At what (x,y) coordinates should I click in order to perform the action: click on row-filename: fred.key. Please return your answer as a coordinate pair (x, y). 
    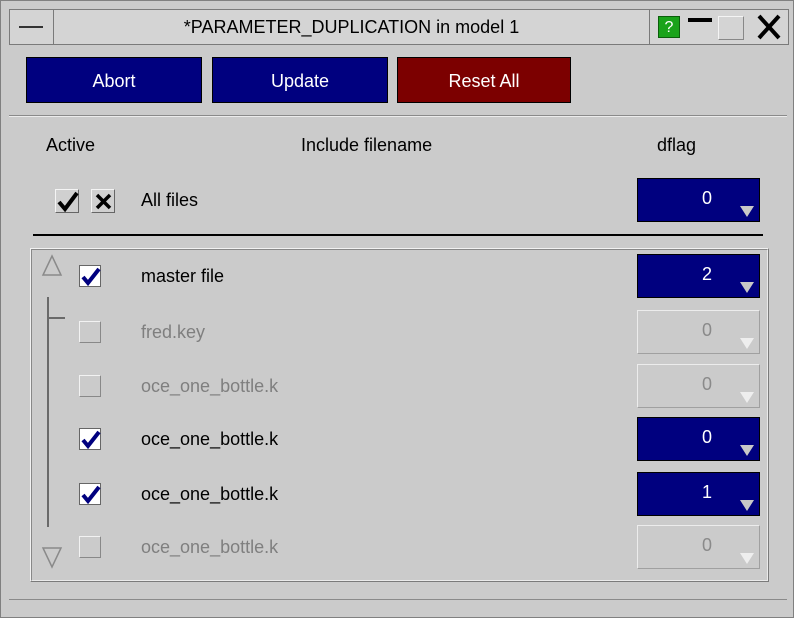
    Looking at the image, I should click on (173, 332).